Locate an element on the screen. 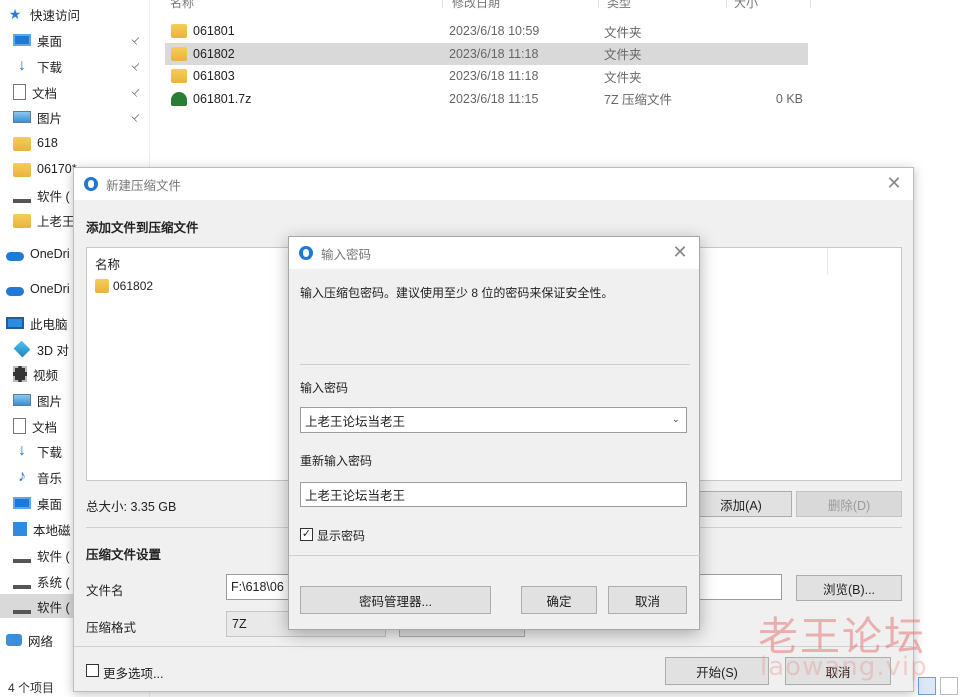 The height and width of the screenshot is (697, 960). file-date: 2023/6/18 10:59 is located at coordinates (494, 31).